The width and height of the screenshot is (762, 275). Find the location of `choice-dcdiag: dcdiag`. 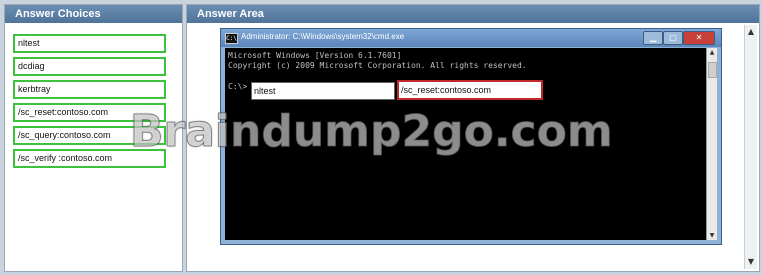

choice-dcdiag: dcdiag is located at coordinates (89, 66).